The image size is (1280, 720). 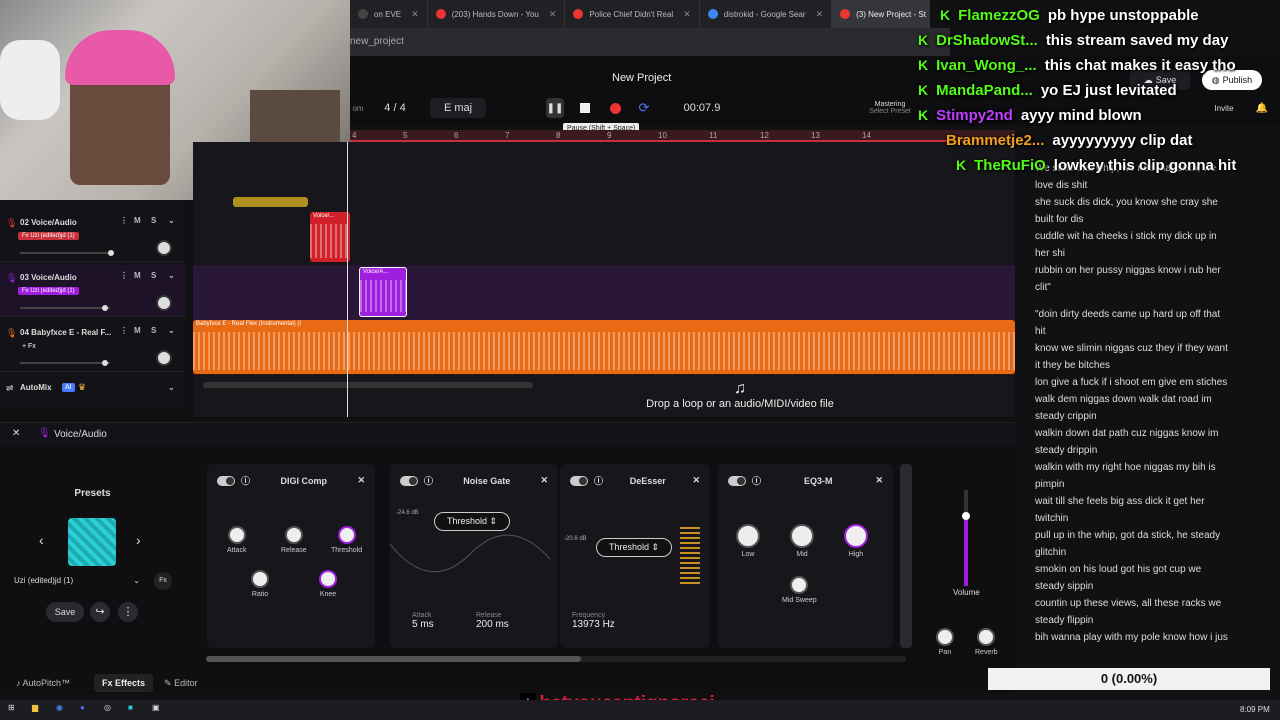 I want to click on share-icon: ↪, so click(x=100, y=612).